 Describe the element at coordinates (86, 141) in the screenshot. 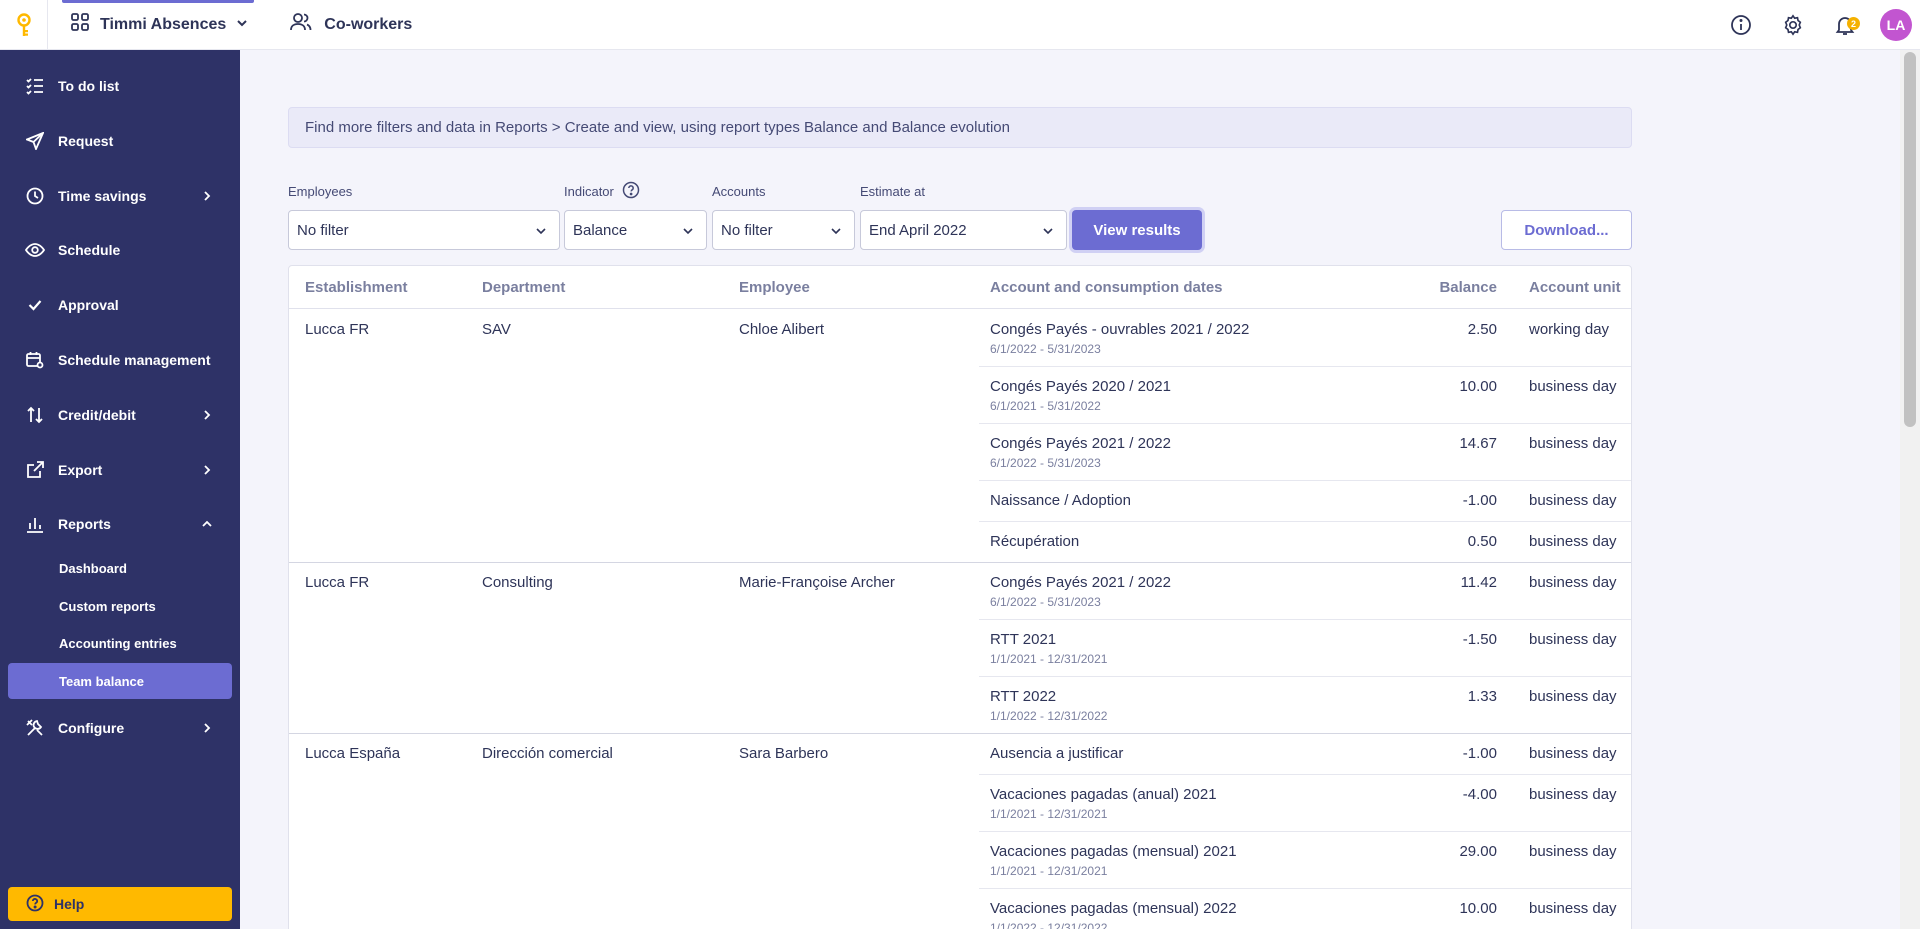

I see `sidebar-item-label: Request` at that location.